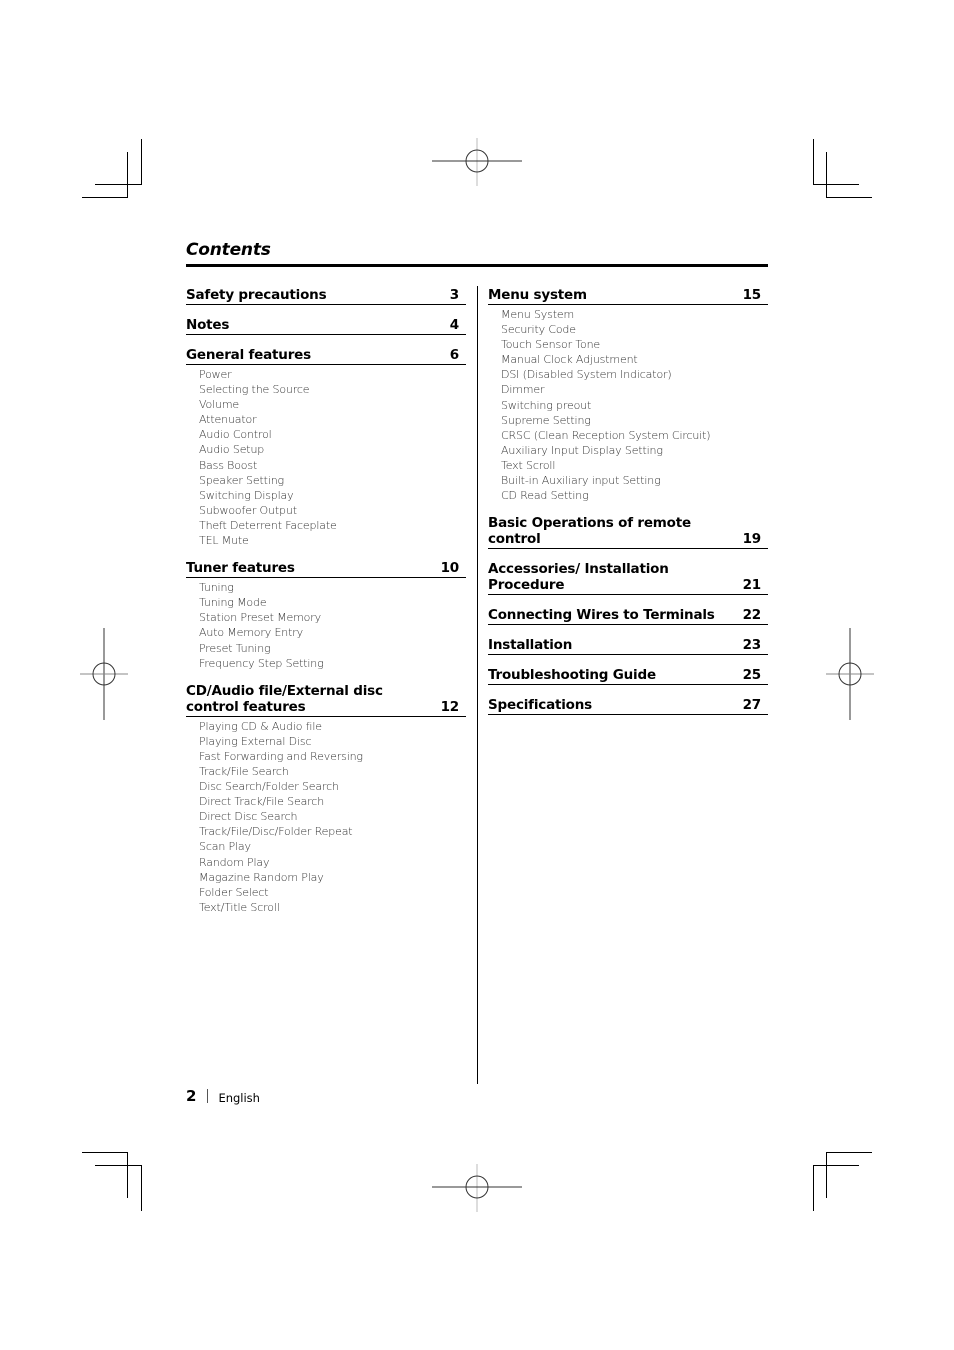 The height and width of the screenshot is (1350, 954). I want to click on toc-entry: Accessories/ Installation Procedure 21, so click(628, 578).